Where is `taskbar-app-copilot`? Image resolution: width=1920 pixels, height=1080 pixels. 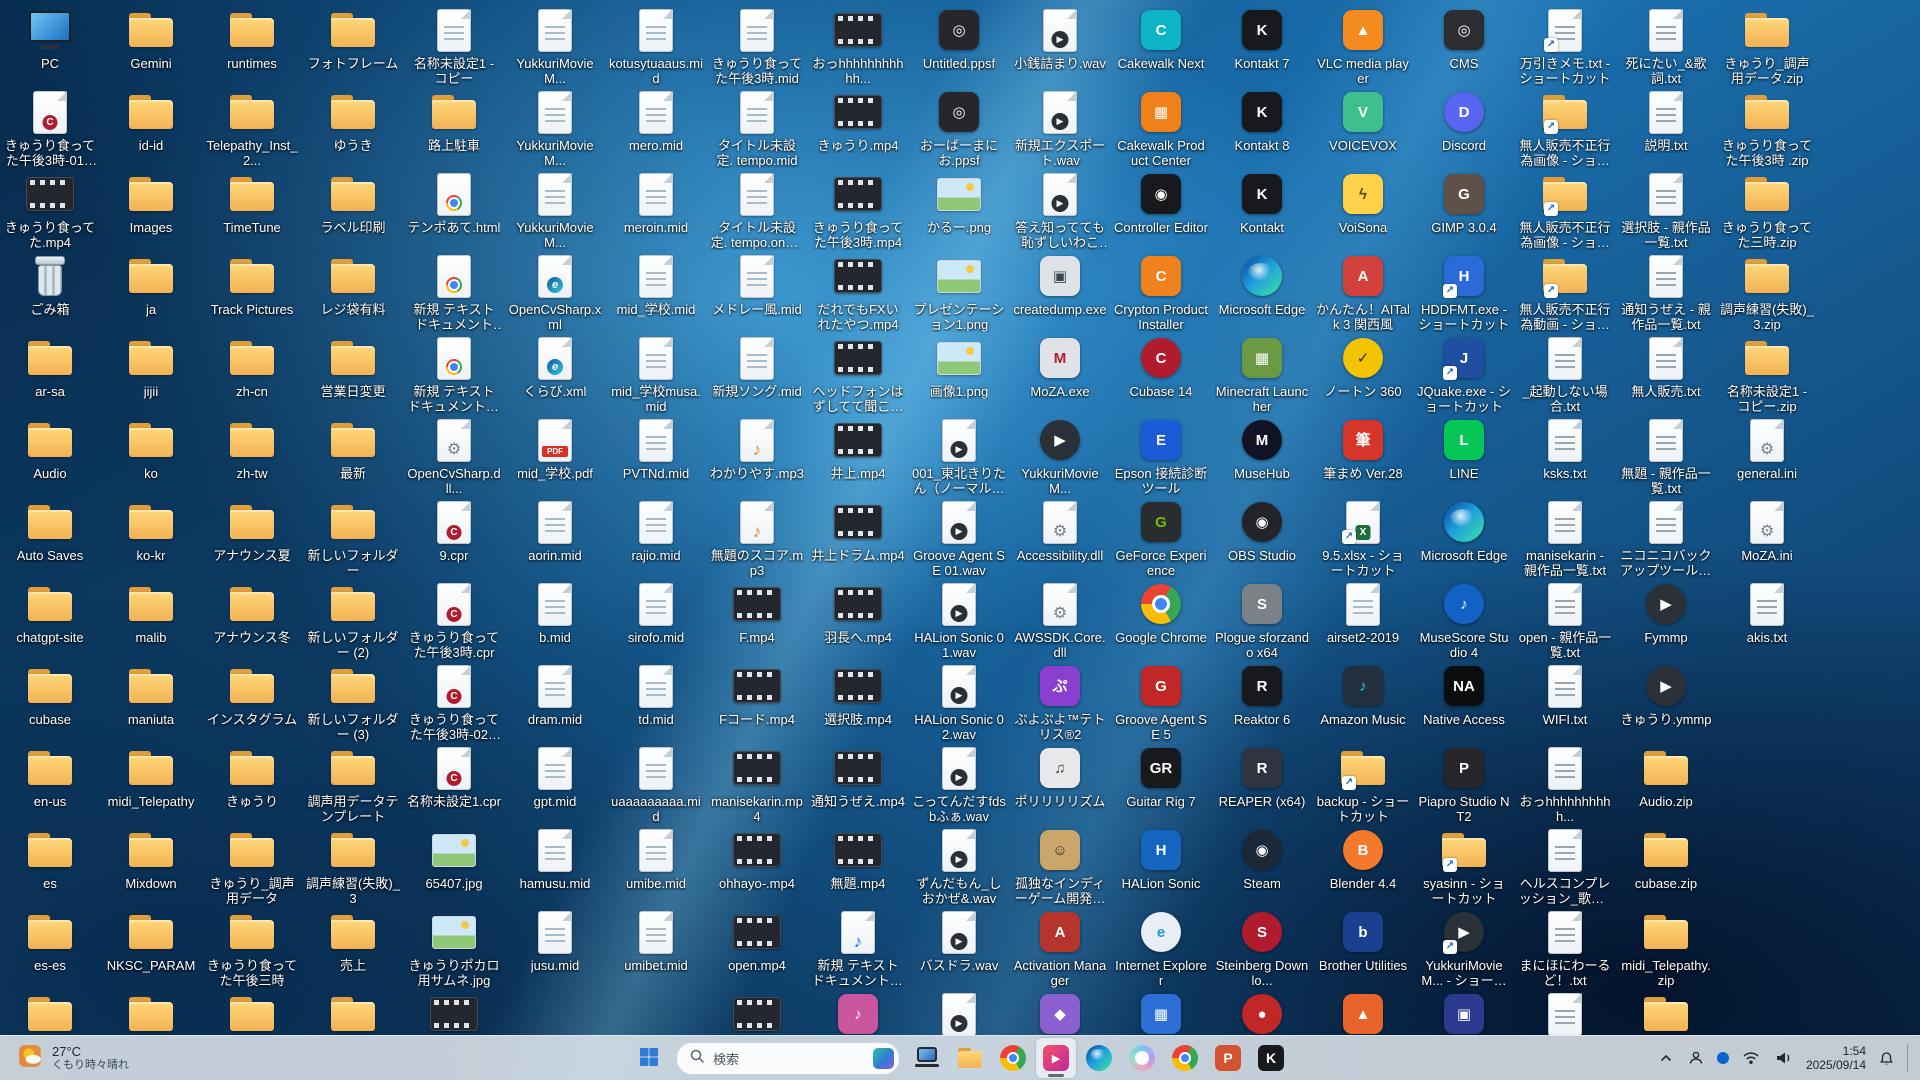 taskbar-app-copilot is located at coordinates (1142, 1058).